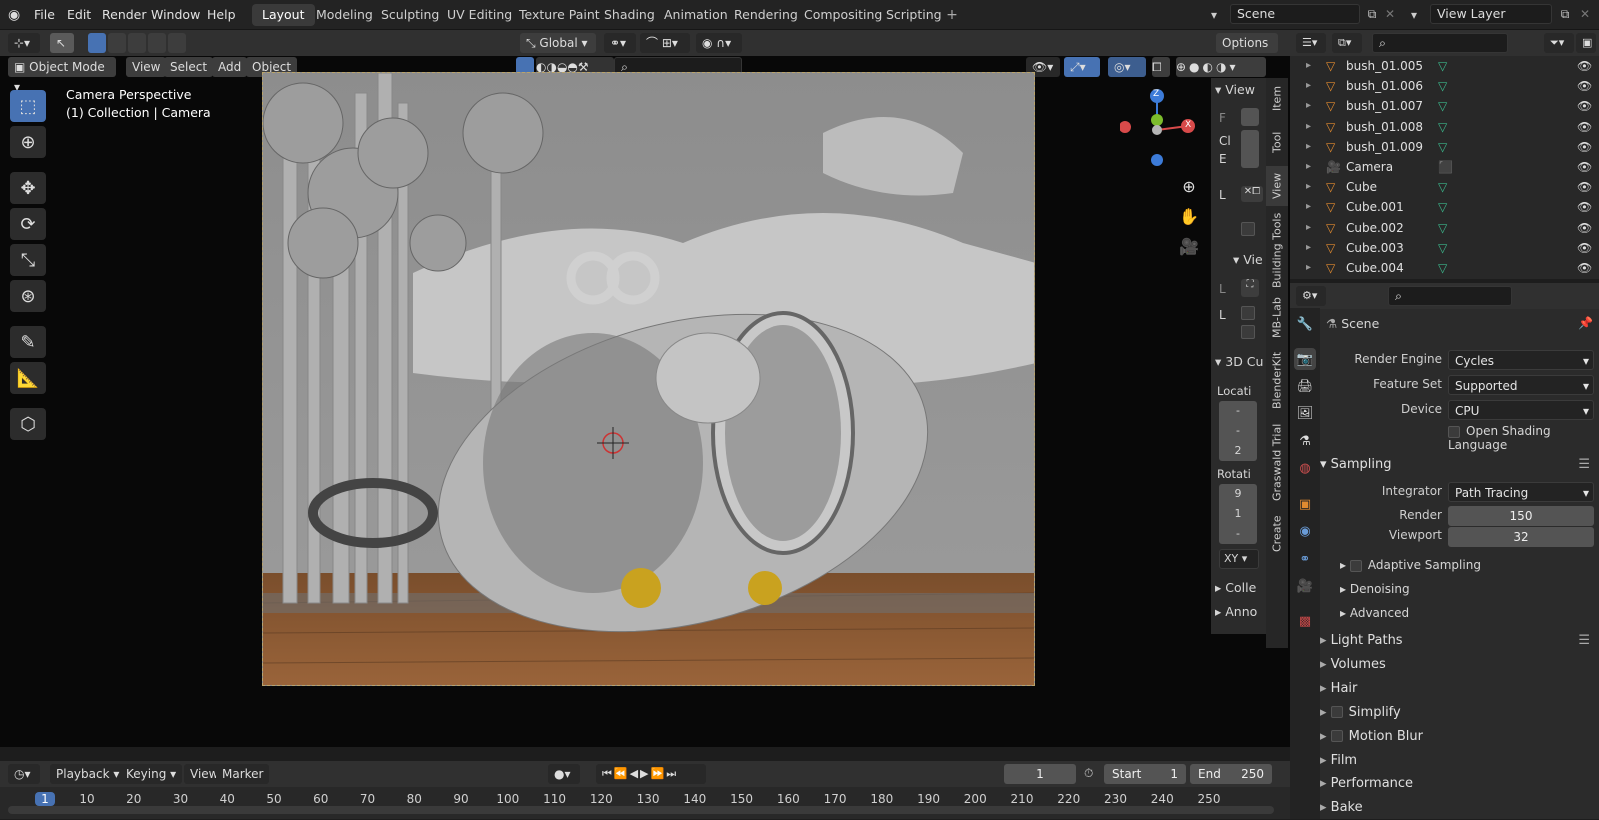 This screenshot has height=820, width=1599. I want to click on 3d-cursor-header: ▾ 3D Cu, so click(1241, 361).